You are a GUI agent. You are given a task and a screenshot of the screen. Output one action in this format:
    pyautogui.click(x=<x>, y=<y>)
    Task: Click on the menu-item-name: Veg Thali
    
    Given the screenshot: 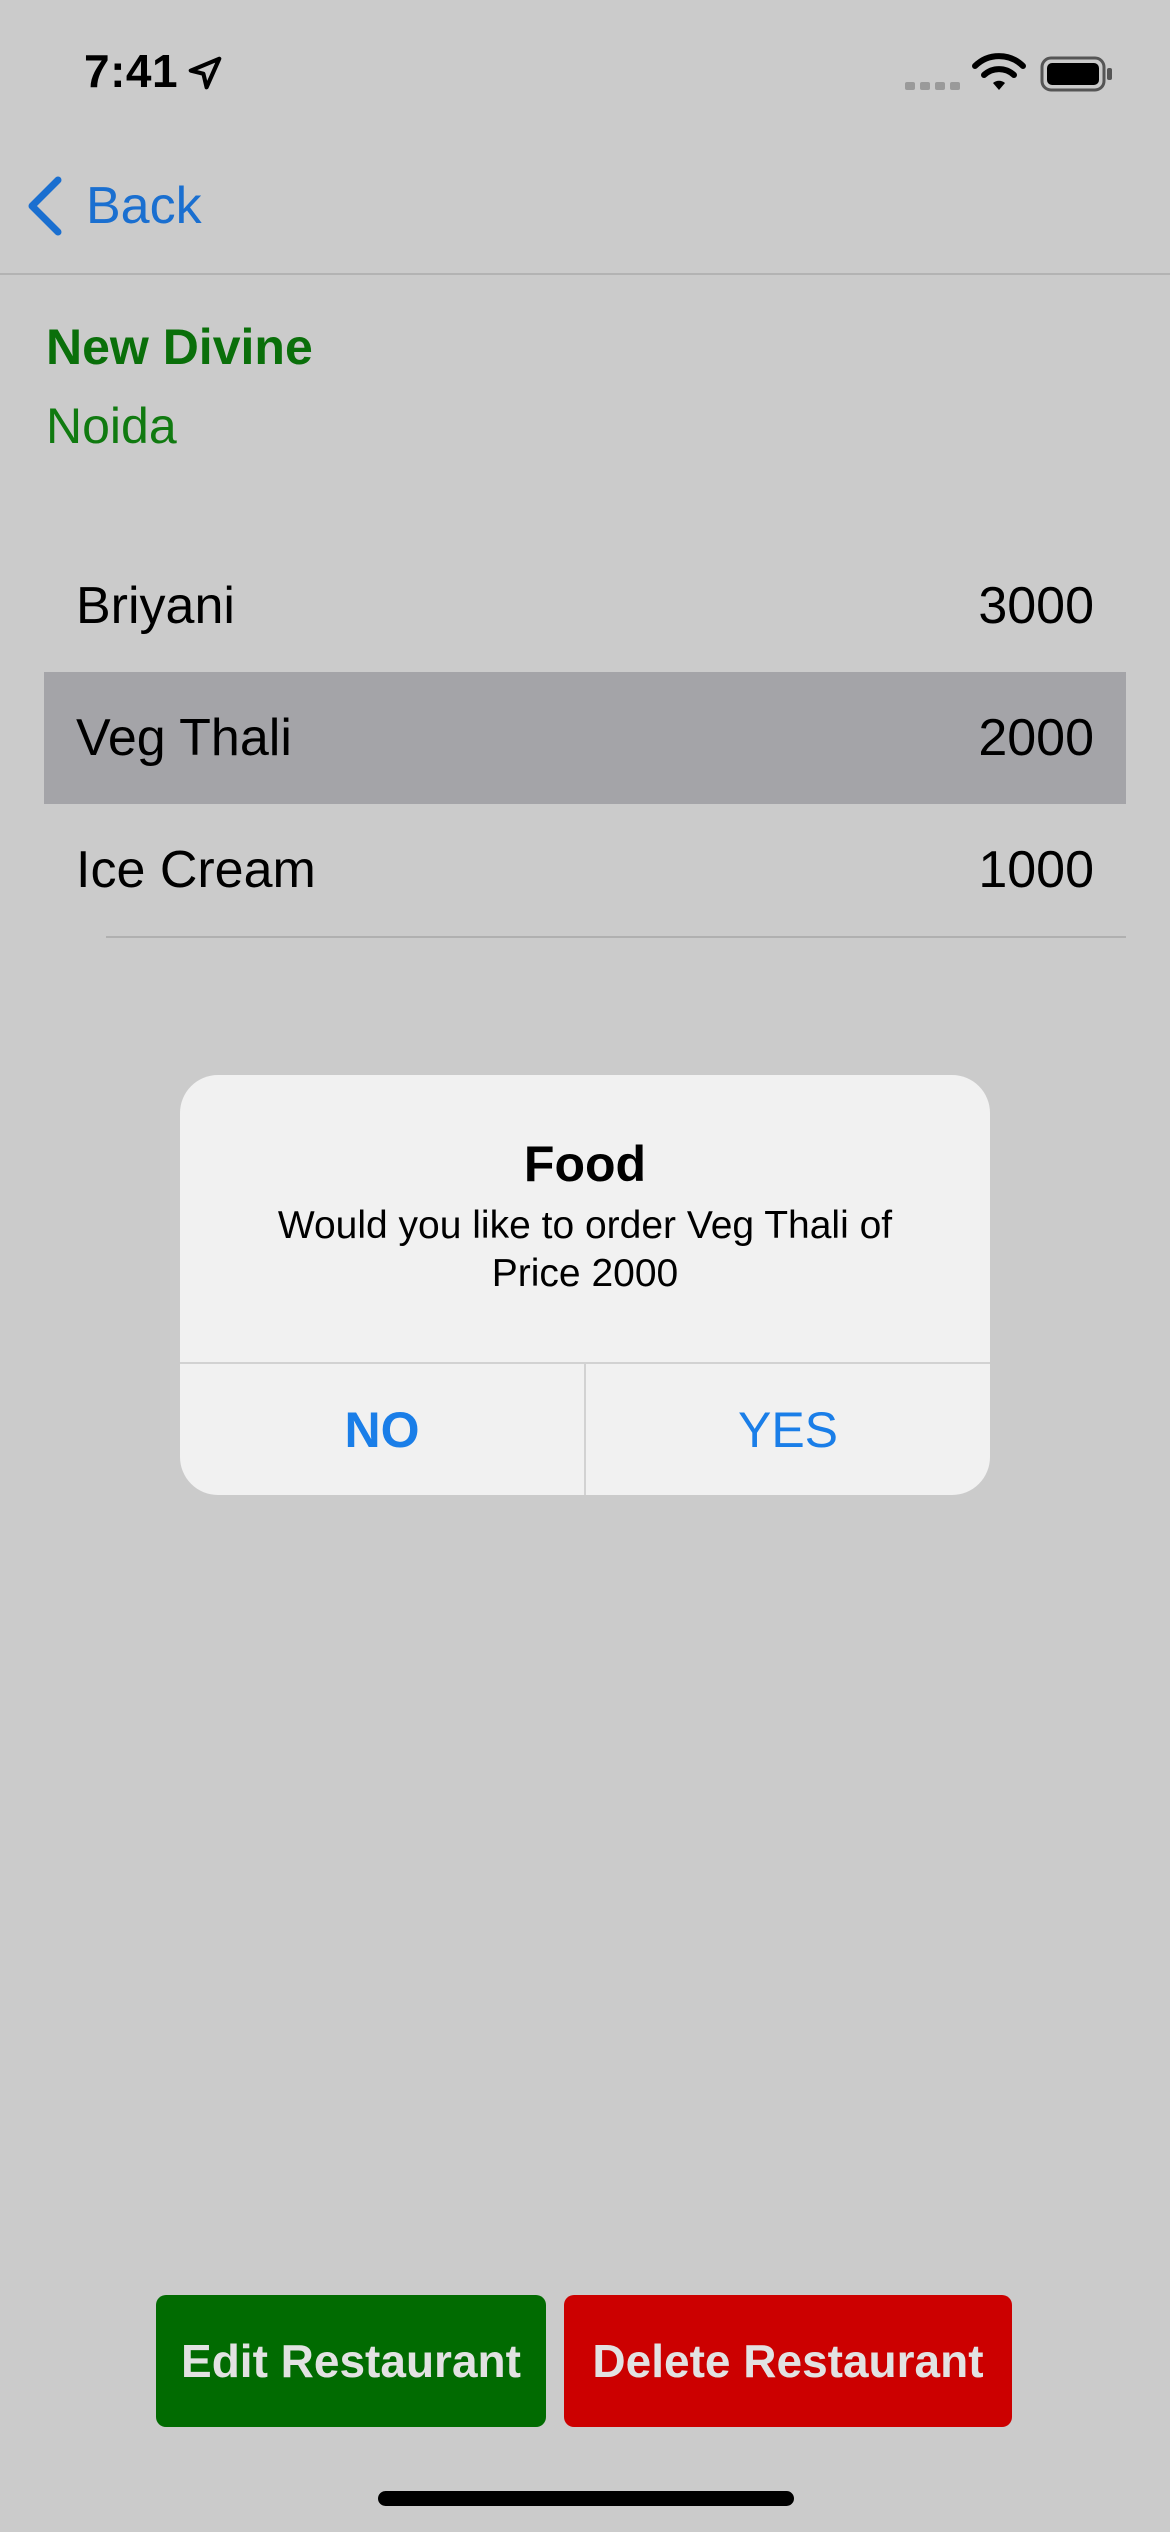 What is the action you would take?
    pyautogui.click(x=184, y=738)
    